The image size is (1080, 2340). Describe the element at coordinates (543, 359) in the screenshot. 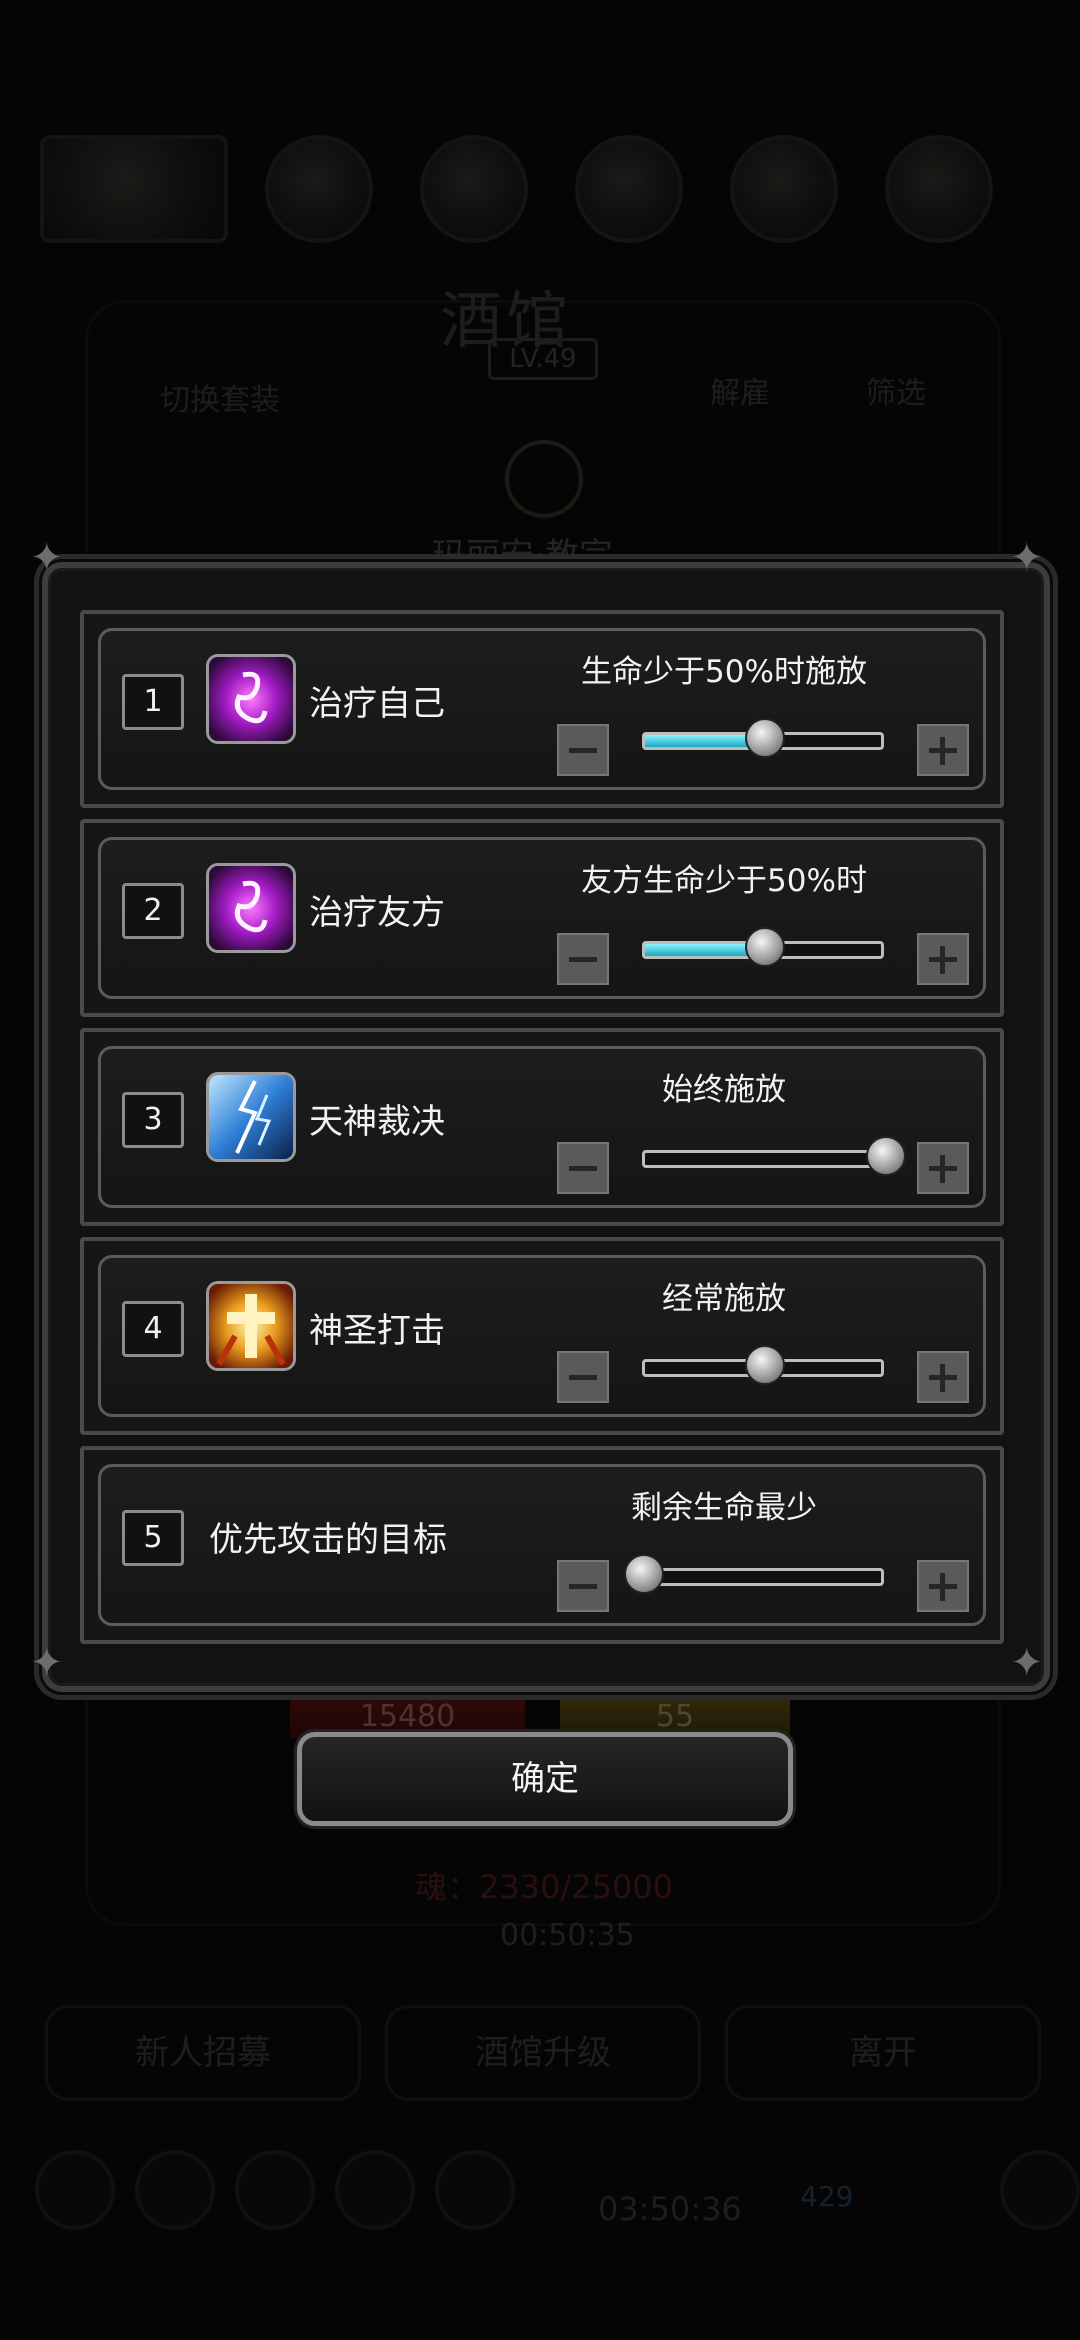

I see `hall-level: LV.49` at that location.